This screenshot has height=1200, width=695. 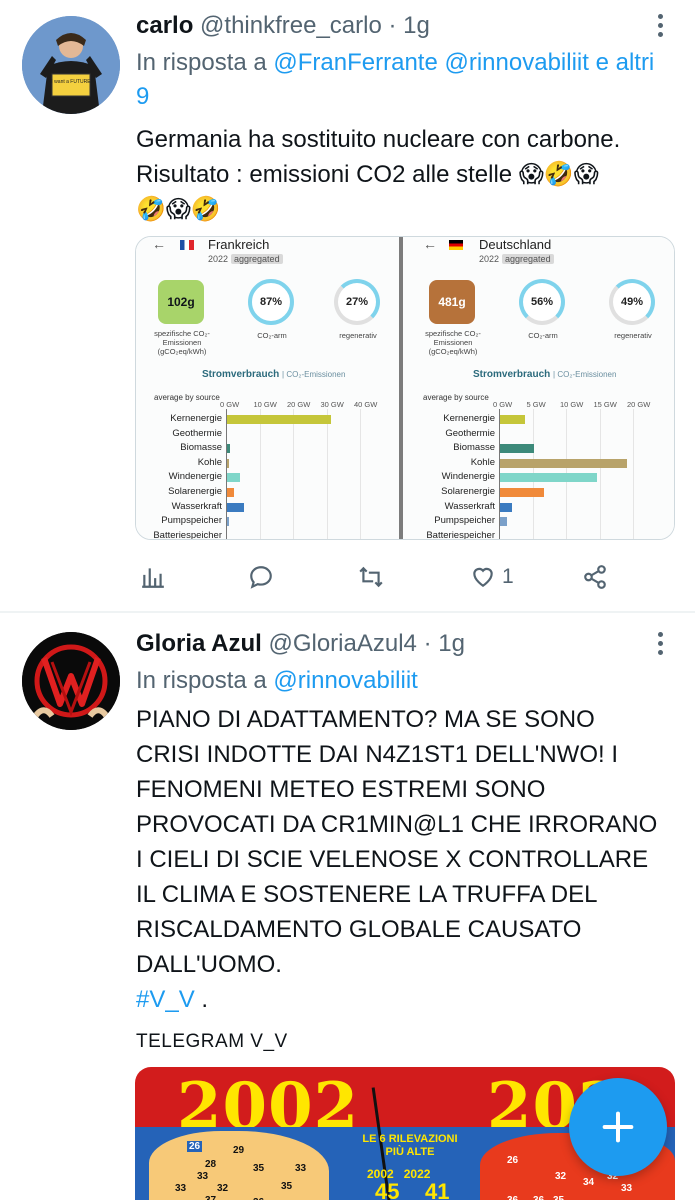 I want to click on reply-context: In risposta a @rinnovabiliit, so click(x=401, y=681).